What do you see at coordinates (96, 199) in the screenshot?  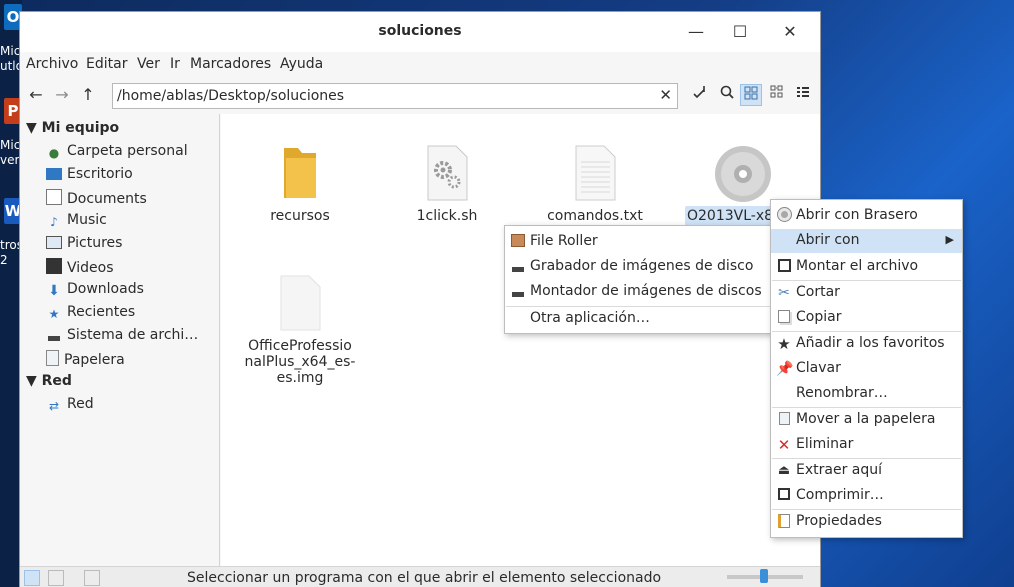 I see `sidebar-item-documents: Documents` at bounding box center [96, 199].